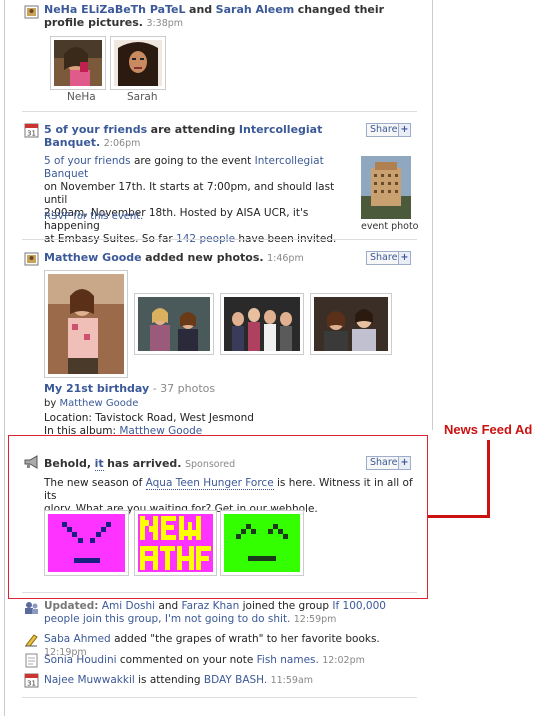 This screenshot has width=558, height=716. Describe the element at coordinates (315, 619) in the screenshot. I see `timestamp: 12:59pm` at that location.